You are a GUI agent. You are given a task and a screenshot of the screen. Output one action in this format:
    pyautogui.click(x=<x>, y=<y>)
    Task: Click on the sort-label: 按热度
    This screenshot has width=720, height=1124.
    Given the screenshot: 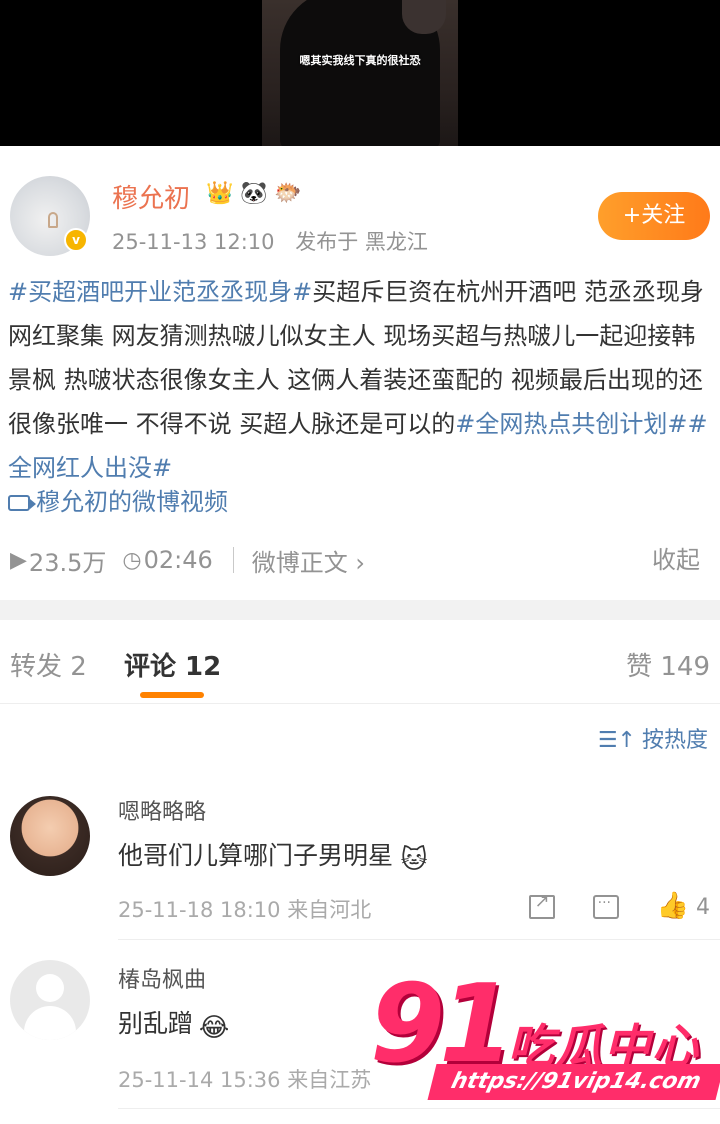 What is the action you would take?
    pyautogui.click(x=674, y=740)
    